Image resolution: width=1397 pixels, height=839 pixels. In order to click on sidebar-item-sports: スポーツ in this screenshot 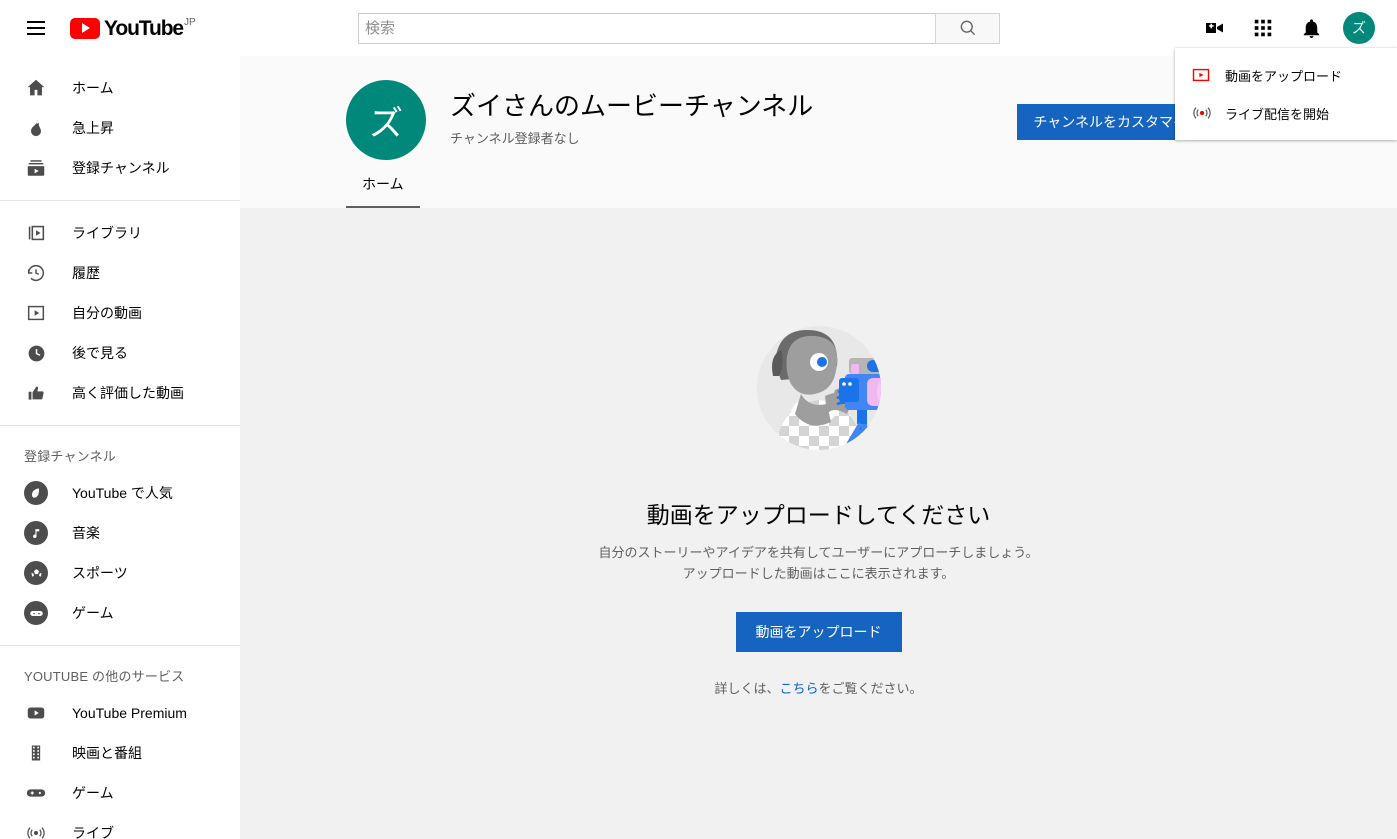, I will do `click(120, 573)`.